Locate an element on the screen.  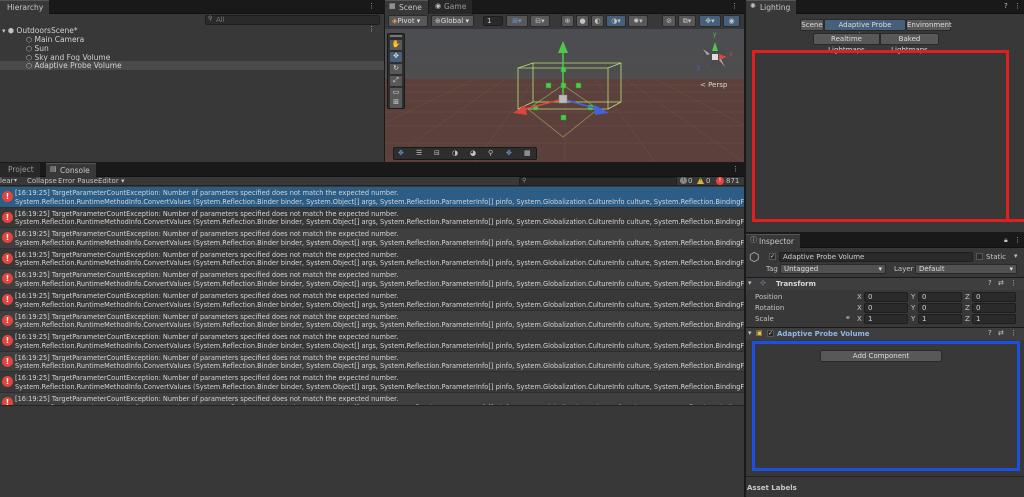
tab-project: Project is located at coordinates (20, 170).